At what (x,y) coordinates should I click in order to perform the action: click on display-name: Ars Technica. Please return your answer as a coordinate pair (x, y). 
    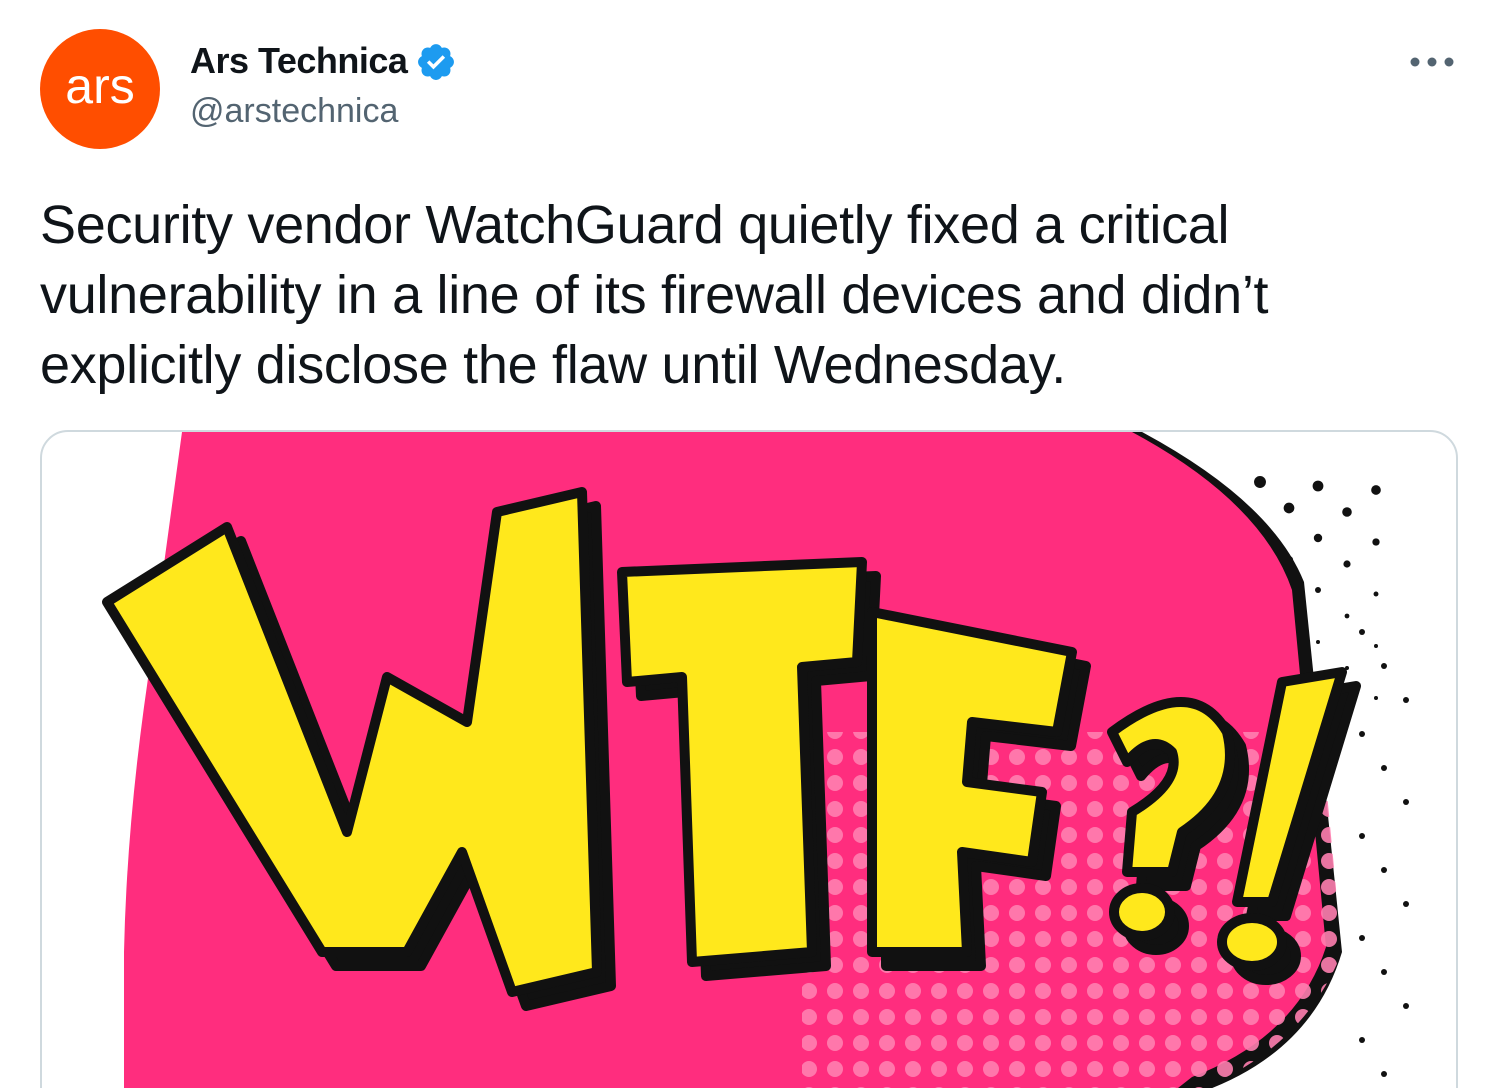
    Looking at the image, I should click on (299, 61).